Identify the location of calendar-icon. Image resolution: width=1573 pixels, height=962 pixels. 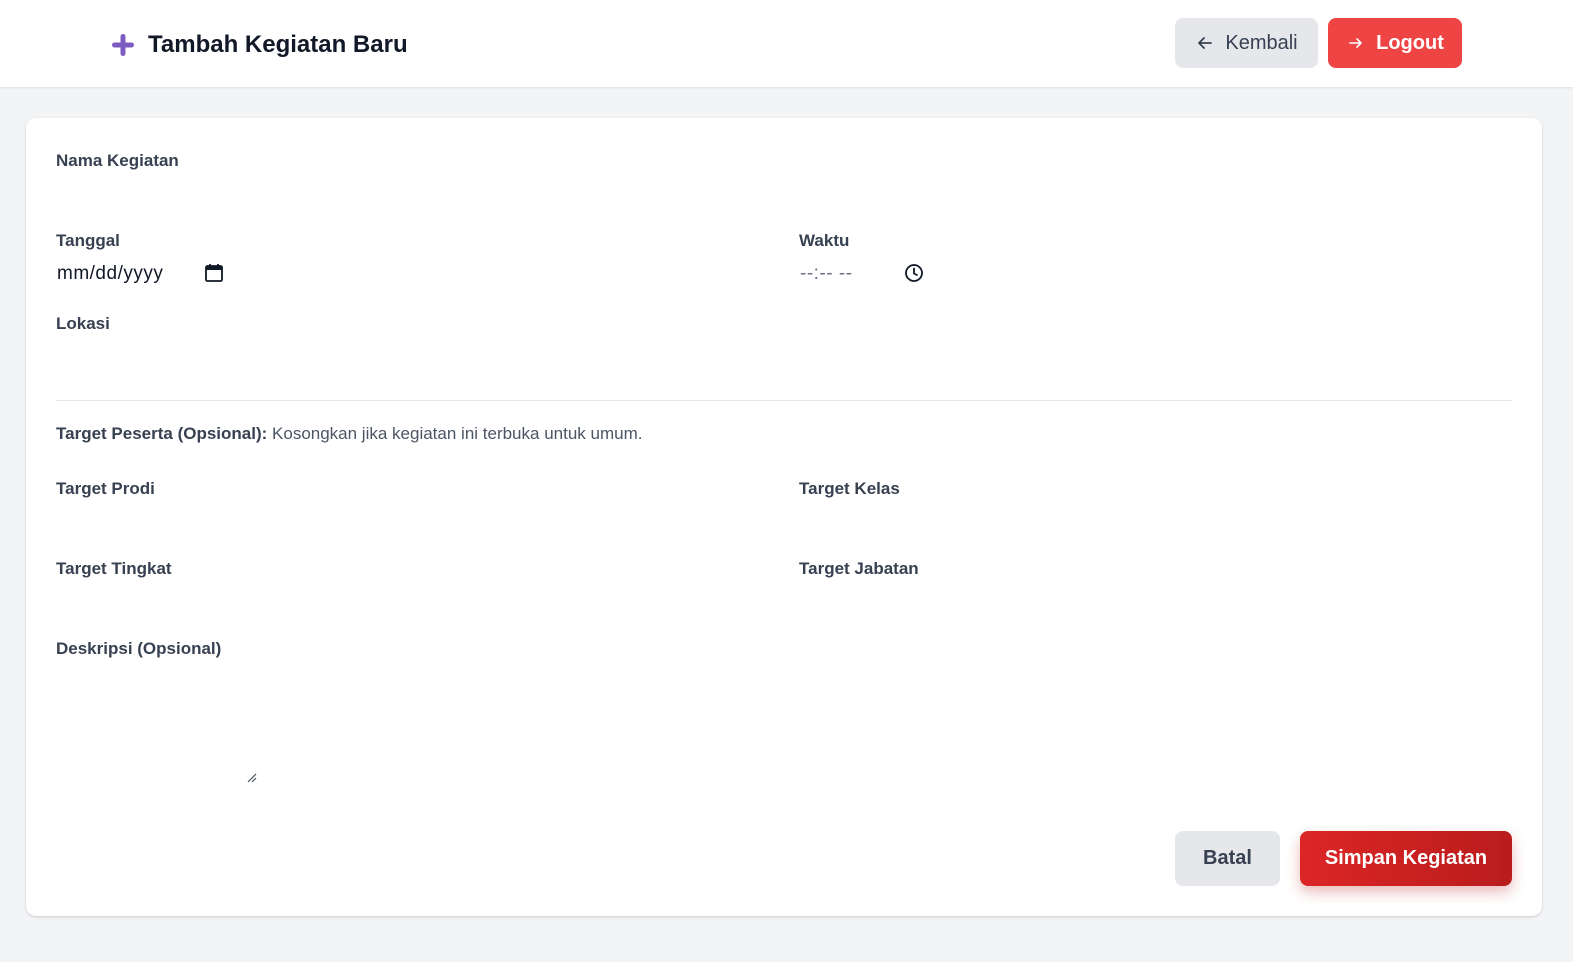
(214, 273).